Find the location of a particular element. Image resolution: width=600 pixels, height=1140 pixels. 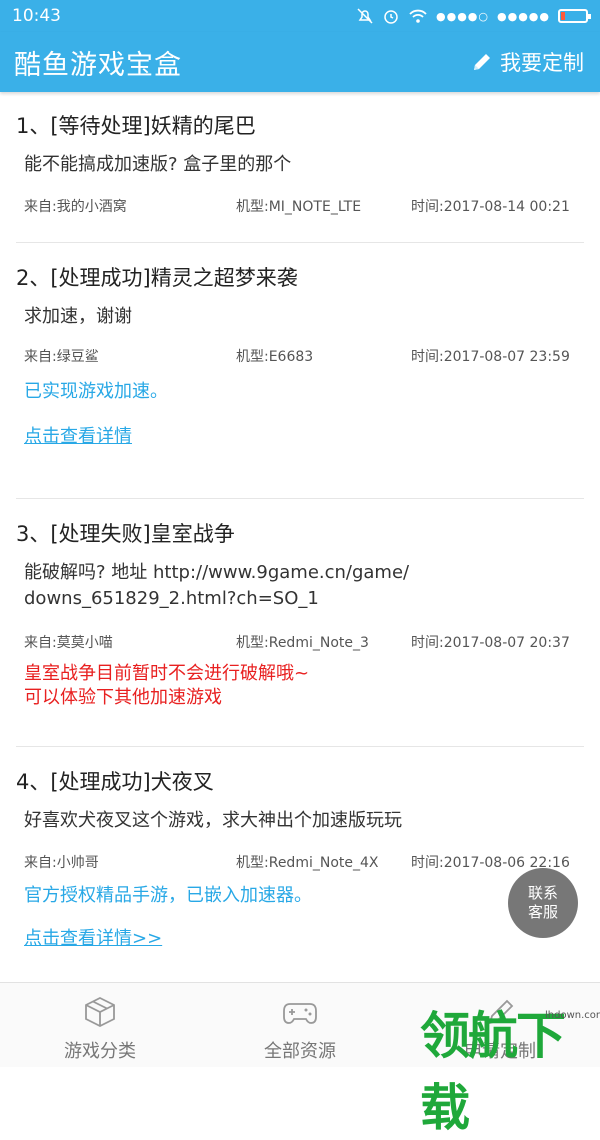

item-title: 4、[处理成功]犬夜叉 is located at coordinates (115, 782).